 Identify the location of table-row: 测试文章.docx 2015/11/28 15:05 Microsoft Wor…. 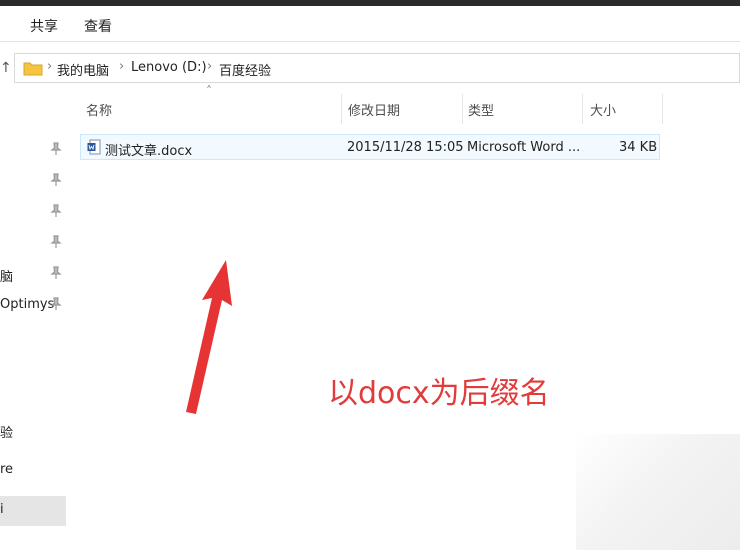
(370, 147).